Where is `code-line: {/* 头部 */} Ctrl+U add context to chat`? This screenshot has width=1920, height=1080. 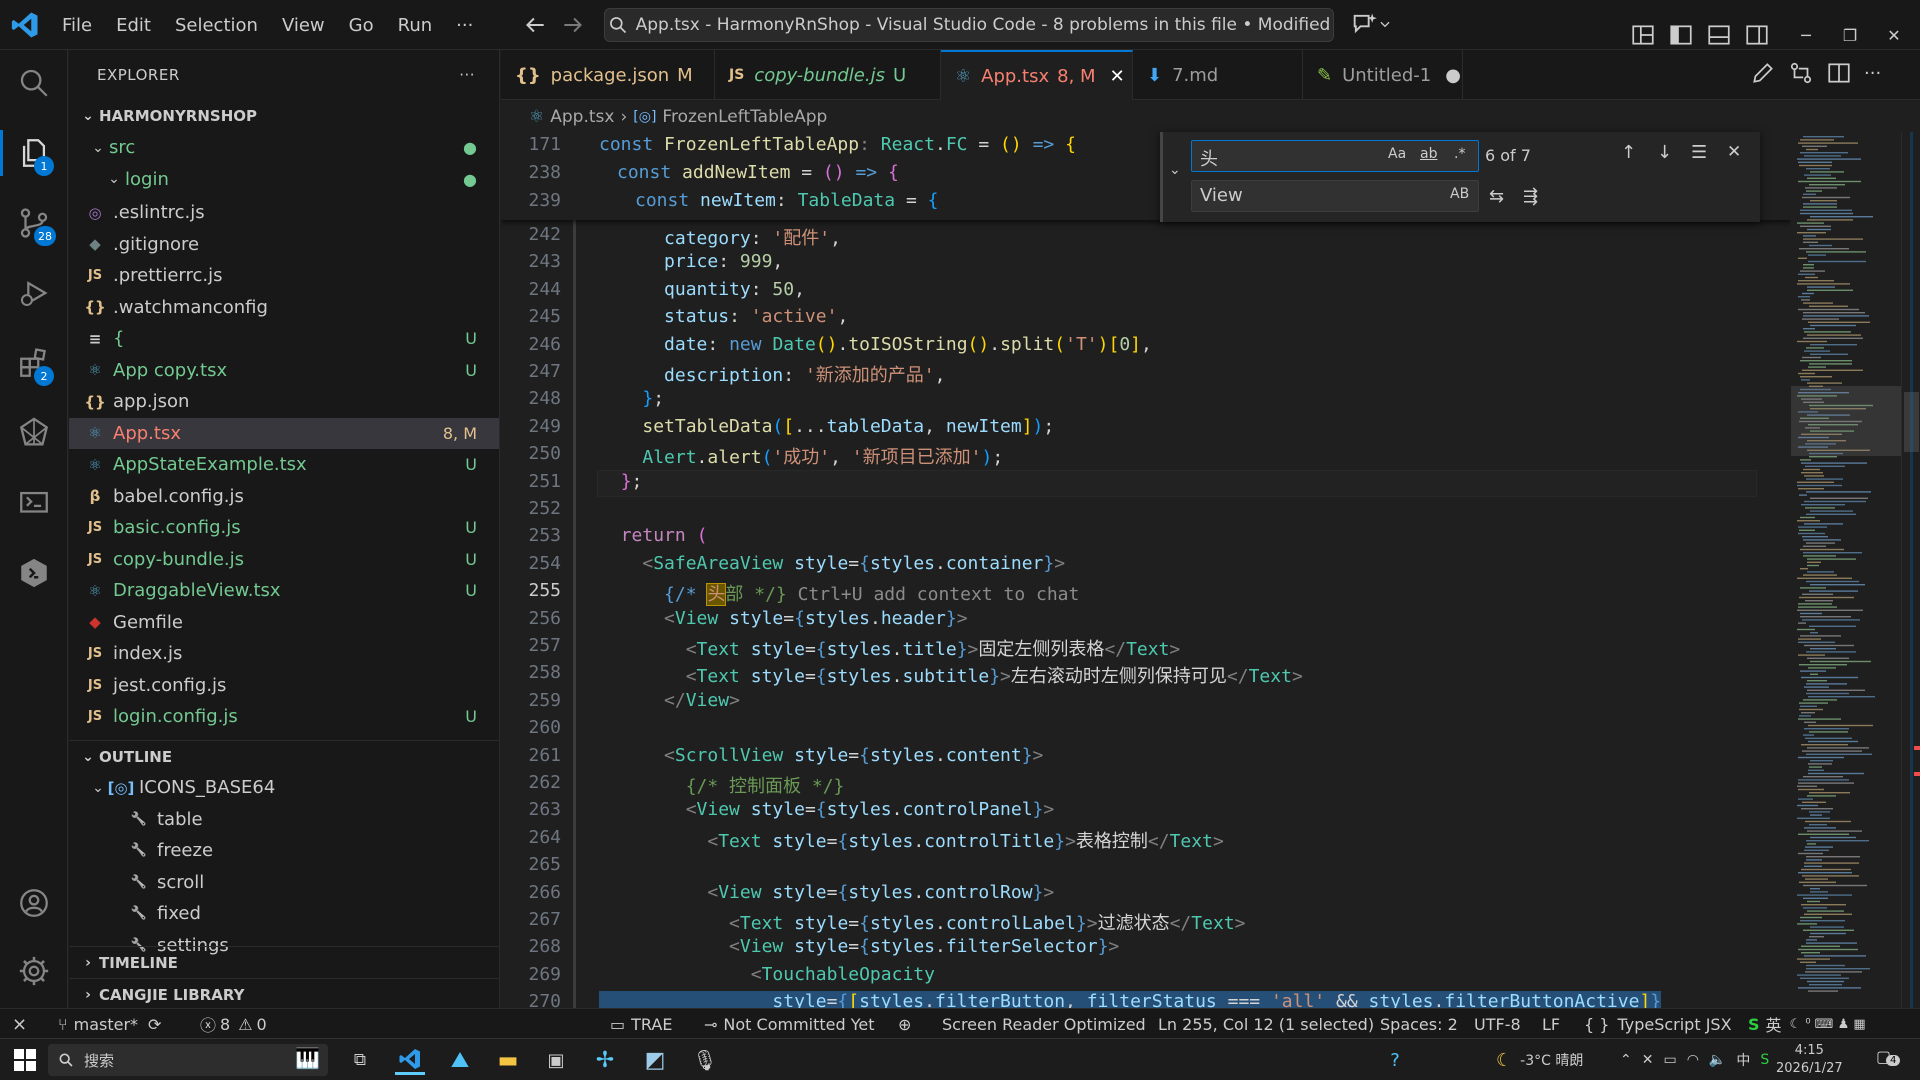
code-line: {/* 头部 */} Ctrl+U add context to chat is located at coordinates (839, 593).